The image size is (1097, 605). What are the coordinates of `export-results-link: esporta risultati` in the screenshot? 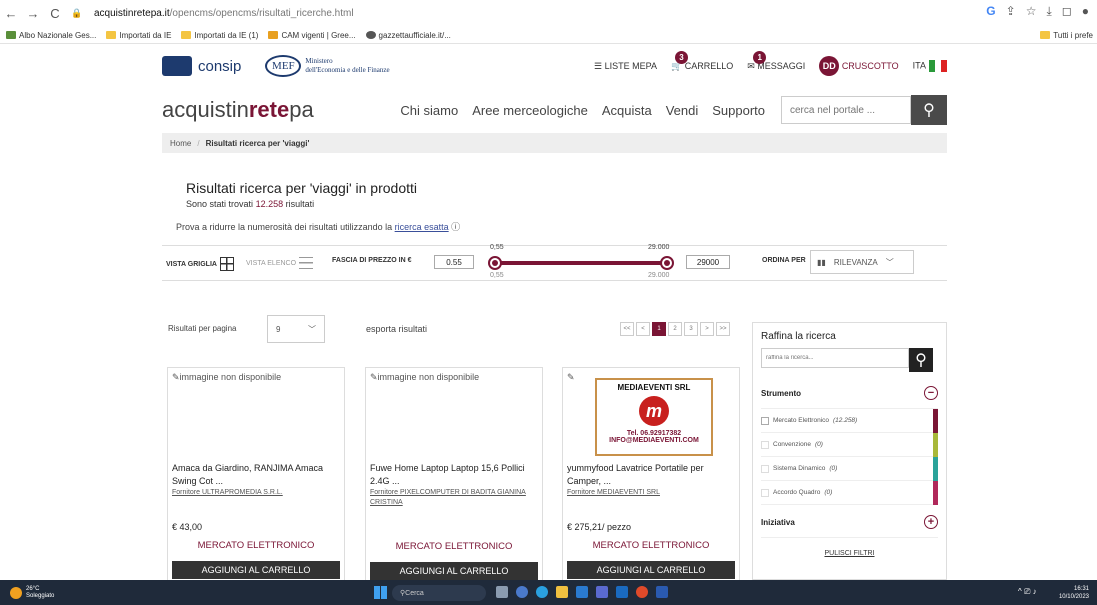 It's located at (396, 329).